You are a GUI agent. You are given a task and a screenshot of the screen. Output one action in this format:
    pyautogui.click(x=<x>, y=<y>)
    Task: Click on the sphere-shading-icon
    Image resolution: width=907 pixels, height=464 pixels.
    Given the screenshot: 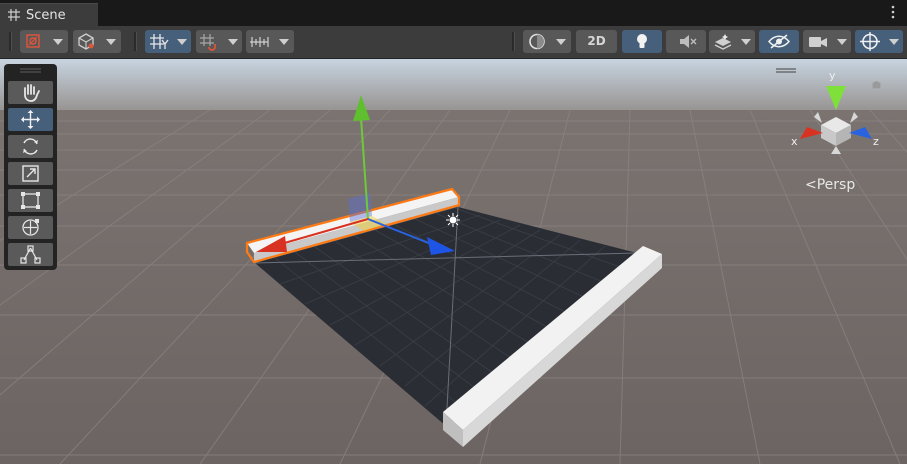 What is the action you would take?
    pyautogui.click(x=537, y=41)
    